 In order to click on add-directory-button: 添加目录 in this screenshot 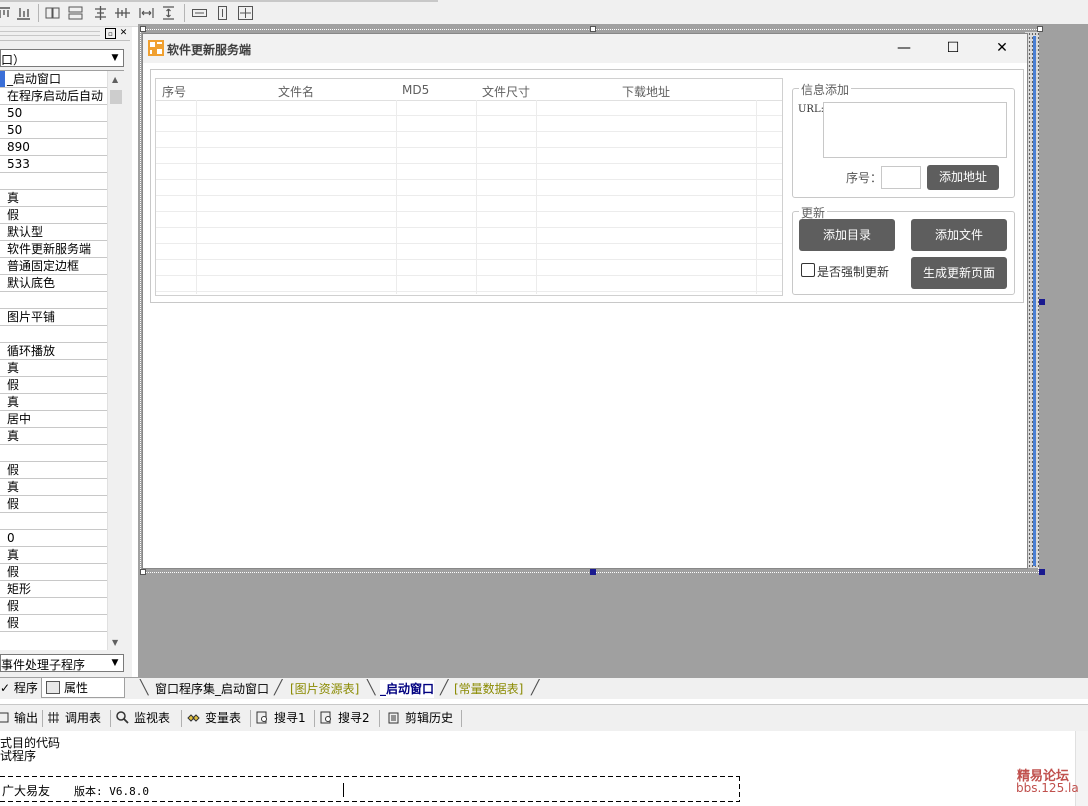, I will do `click(847, 235)`.